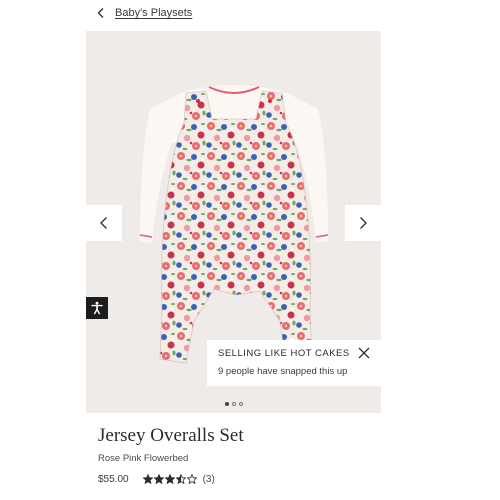  I want to click on star-rating, so click(169, 479).